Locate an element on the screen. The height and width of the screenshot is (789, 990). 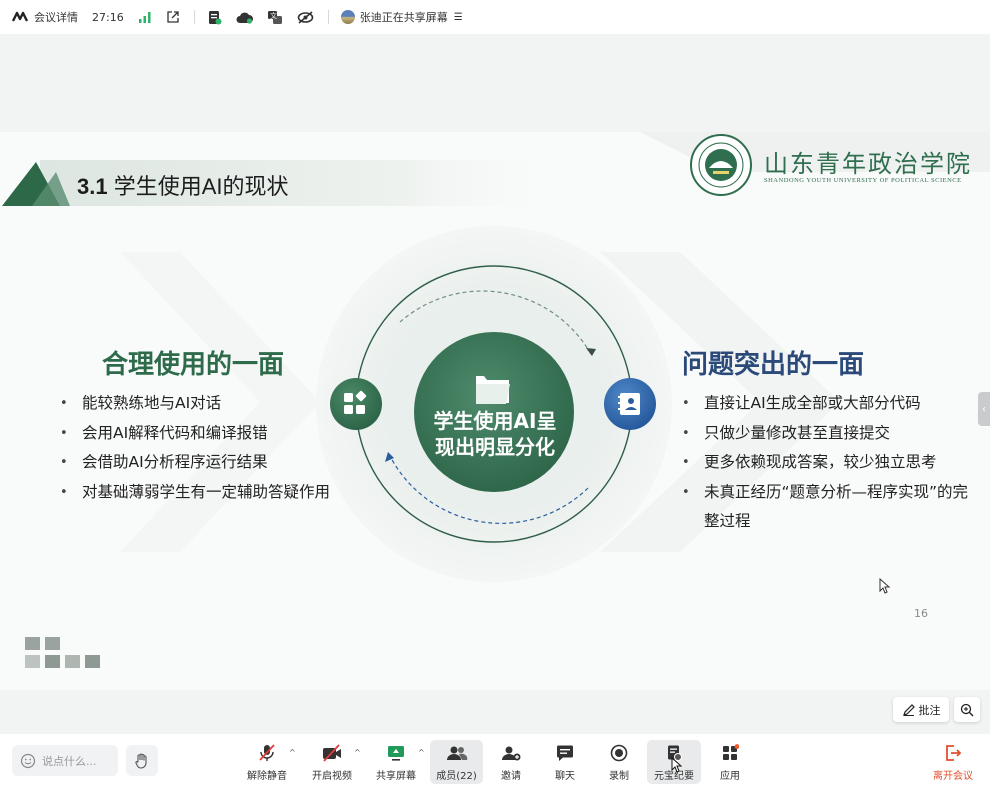
cloud-icon is located at coordinates (244, 17).